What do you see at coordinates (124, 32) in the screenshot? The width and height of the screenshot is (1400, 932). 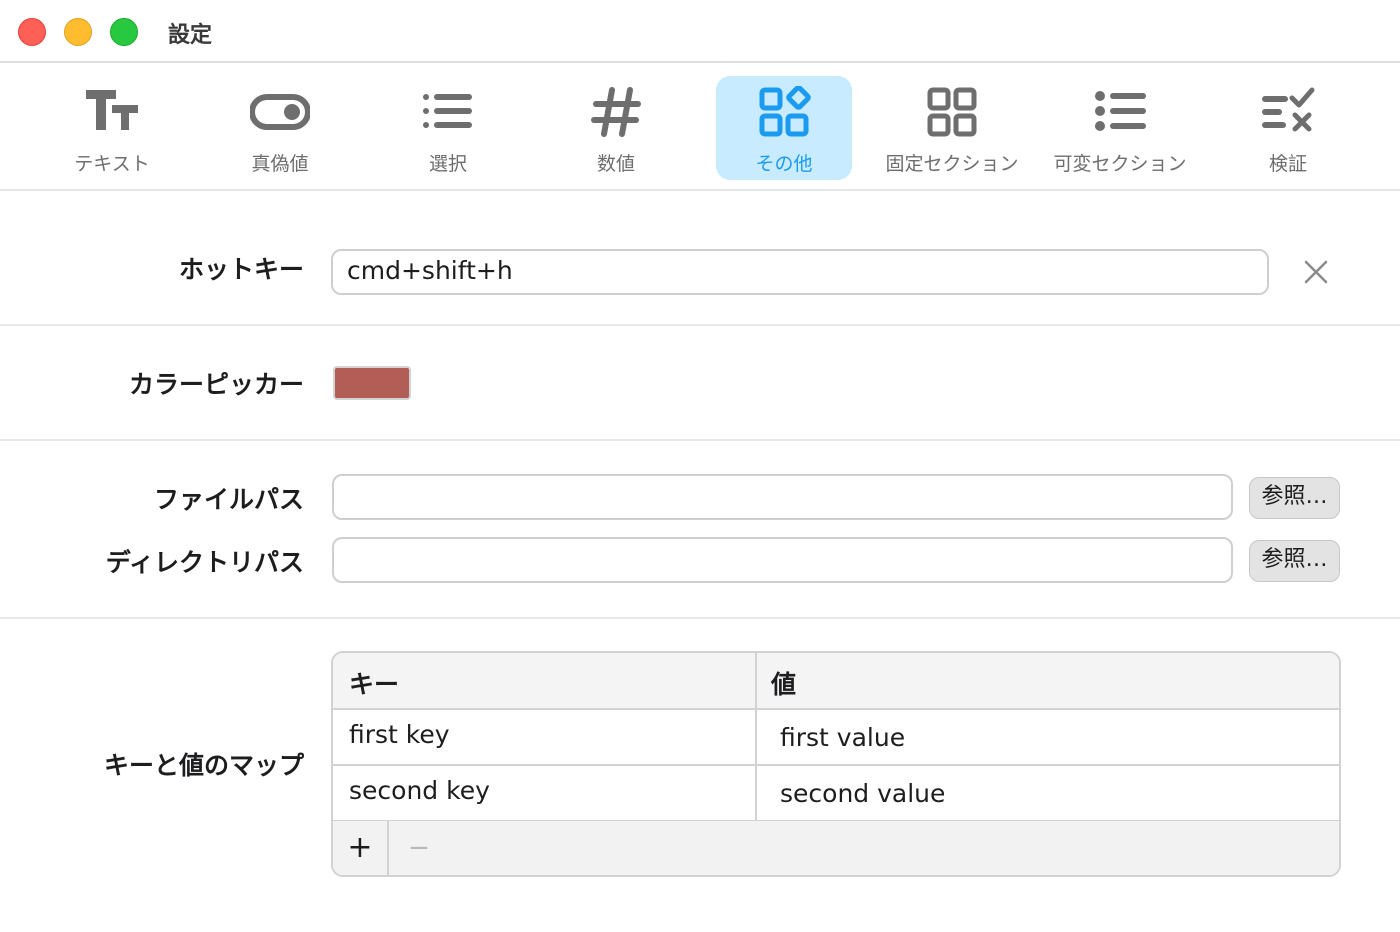 I see `zoom-window-button` at bounding box center [124, 32].